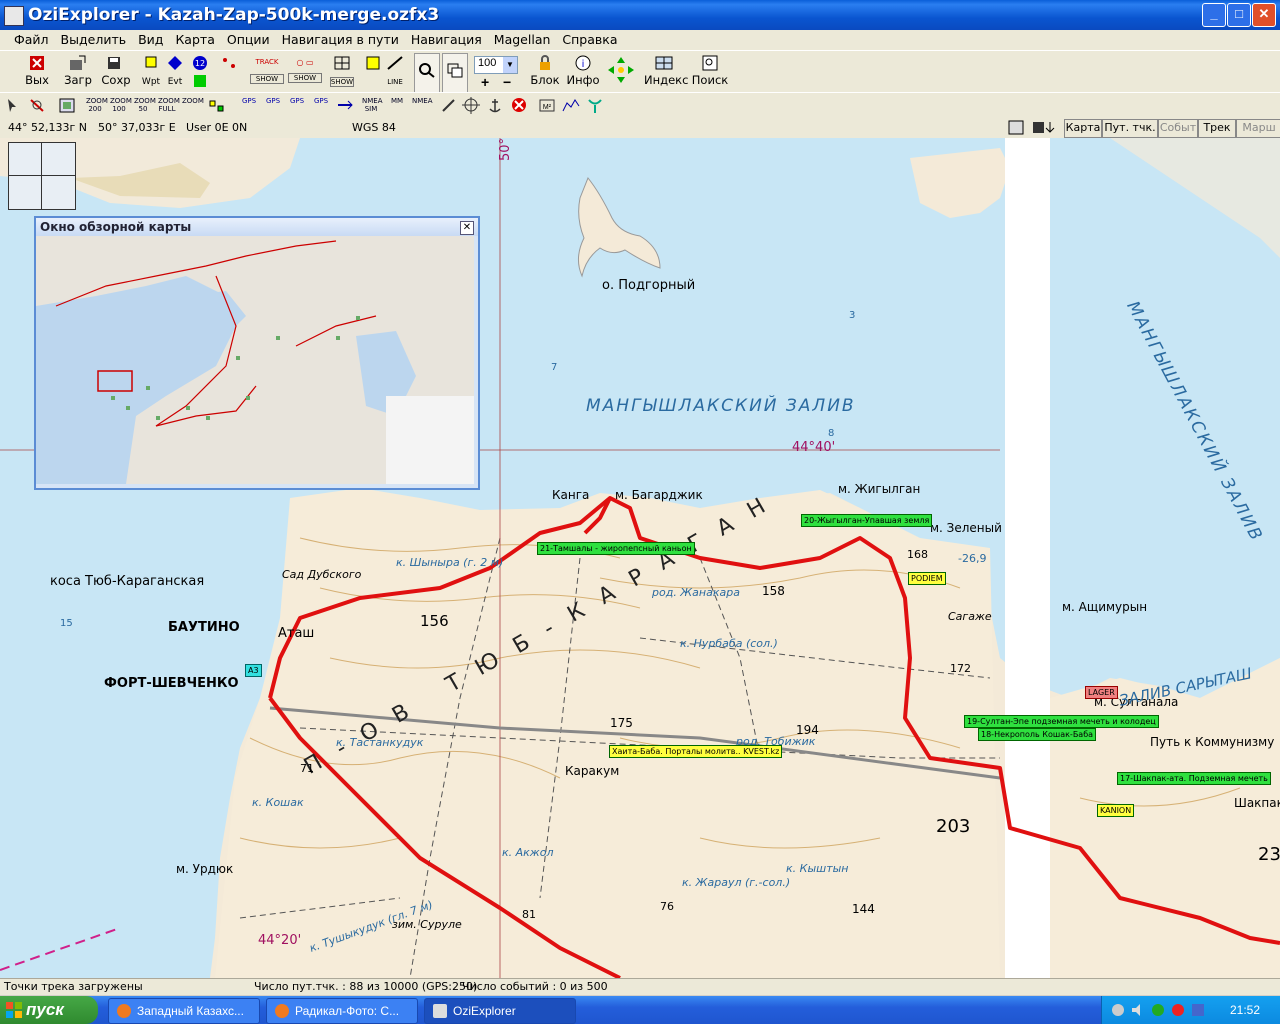  I want to click on tab-map: Карта, so click(1083, 128).